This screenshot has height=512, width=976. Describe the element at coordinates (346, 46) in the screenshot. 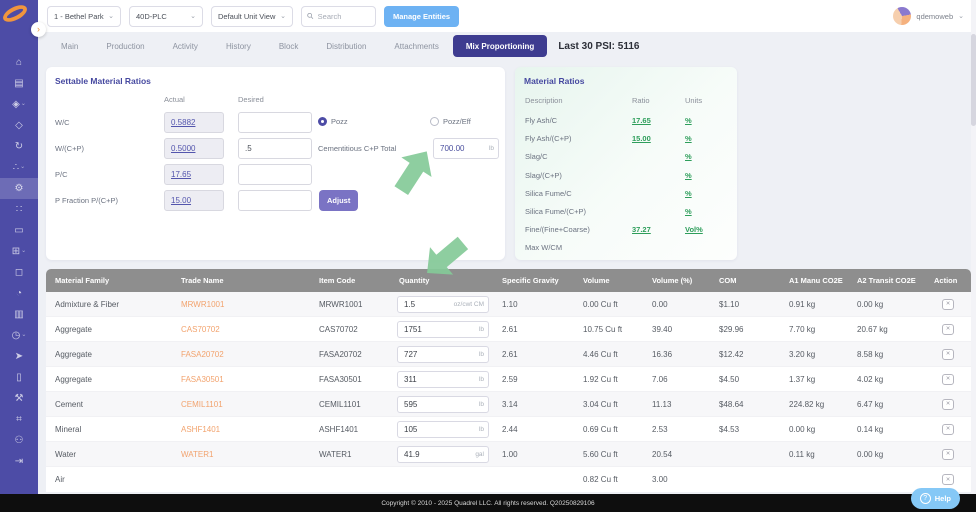

I see `tab-distribution: Distribution` at that location.